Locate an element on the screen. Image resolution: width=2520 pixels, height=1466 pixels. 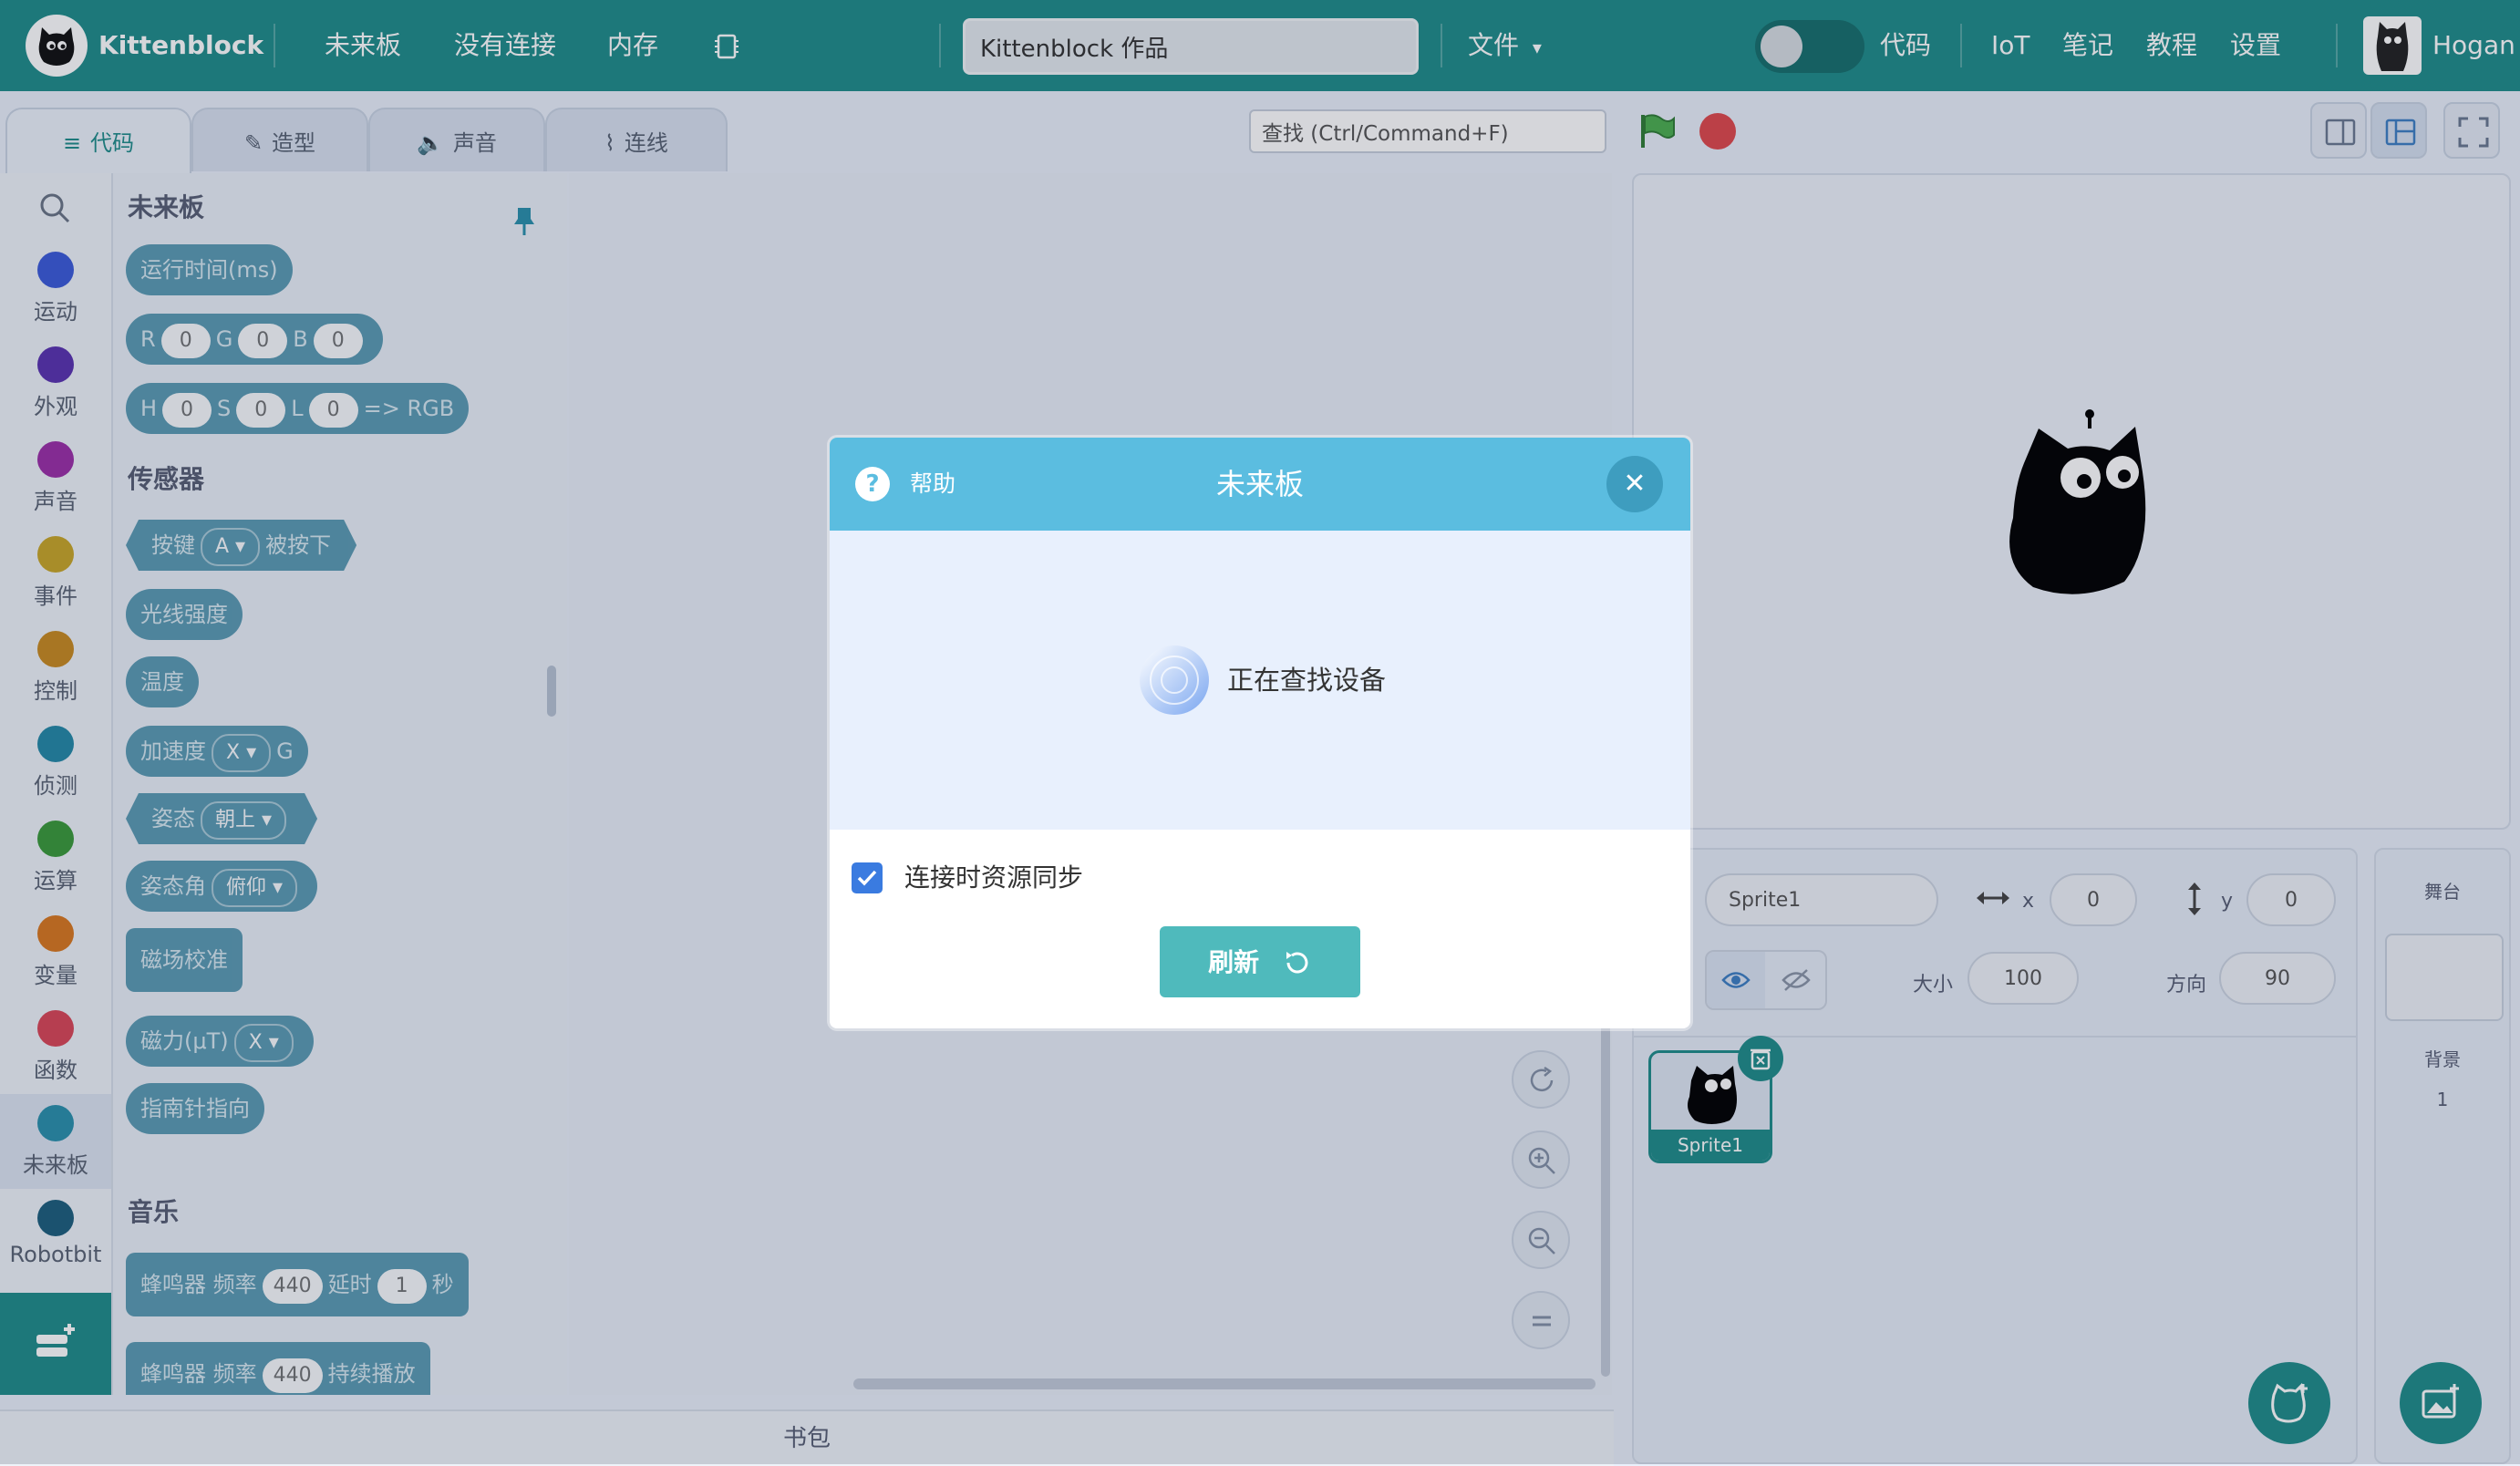
searching-status: 正在查找设备 is located at coordinates (1307, 680).